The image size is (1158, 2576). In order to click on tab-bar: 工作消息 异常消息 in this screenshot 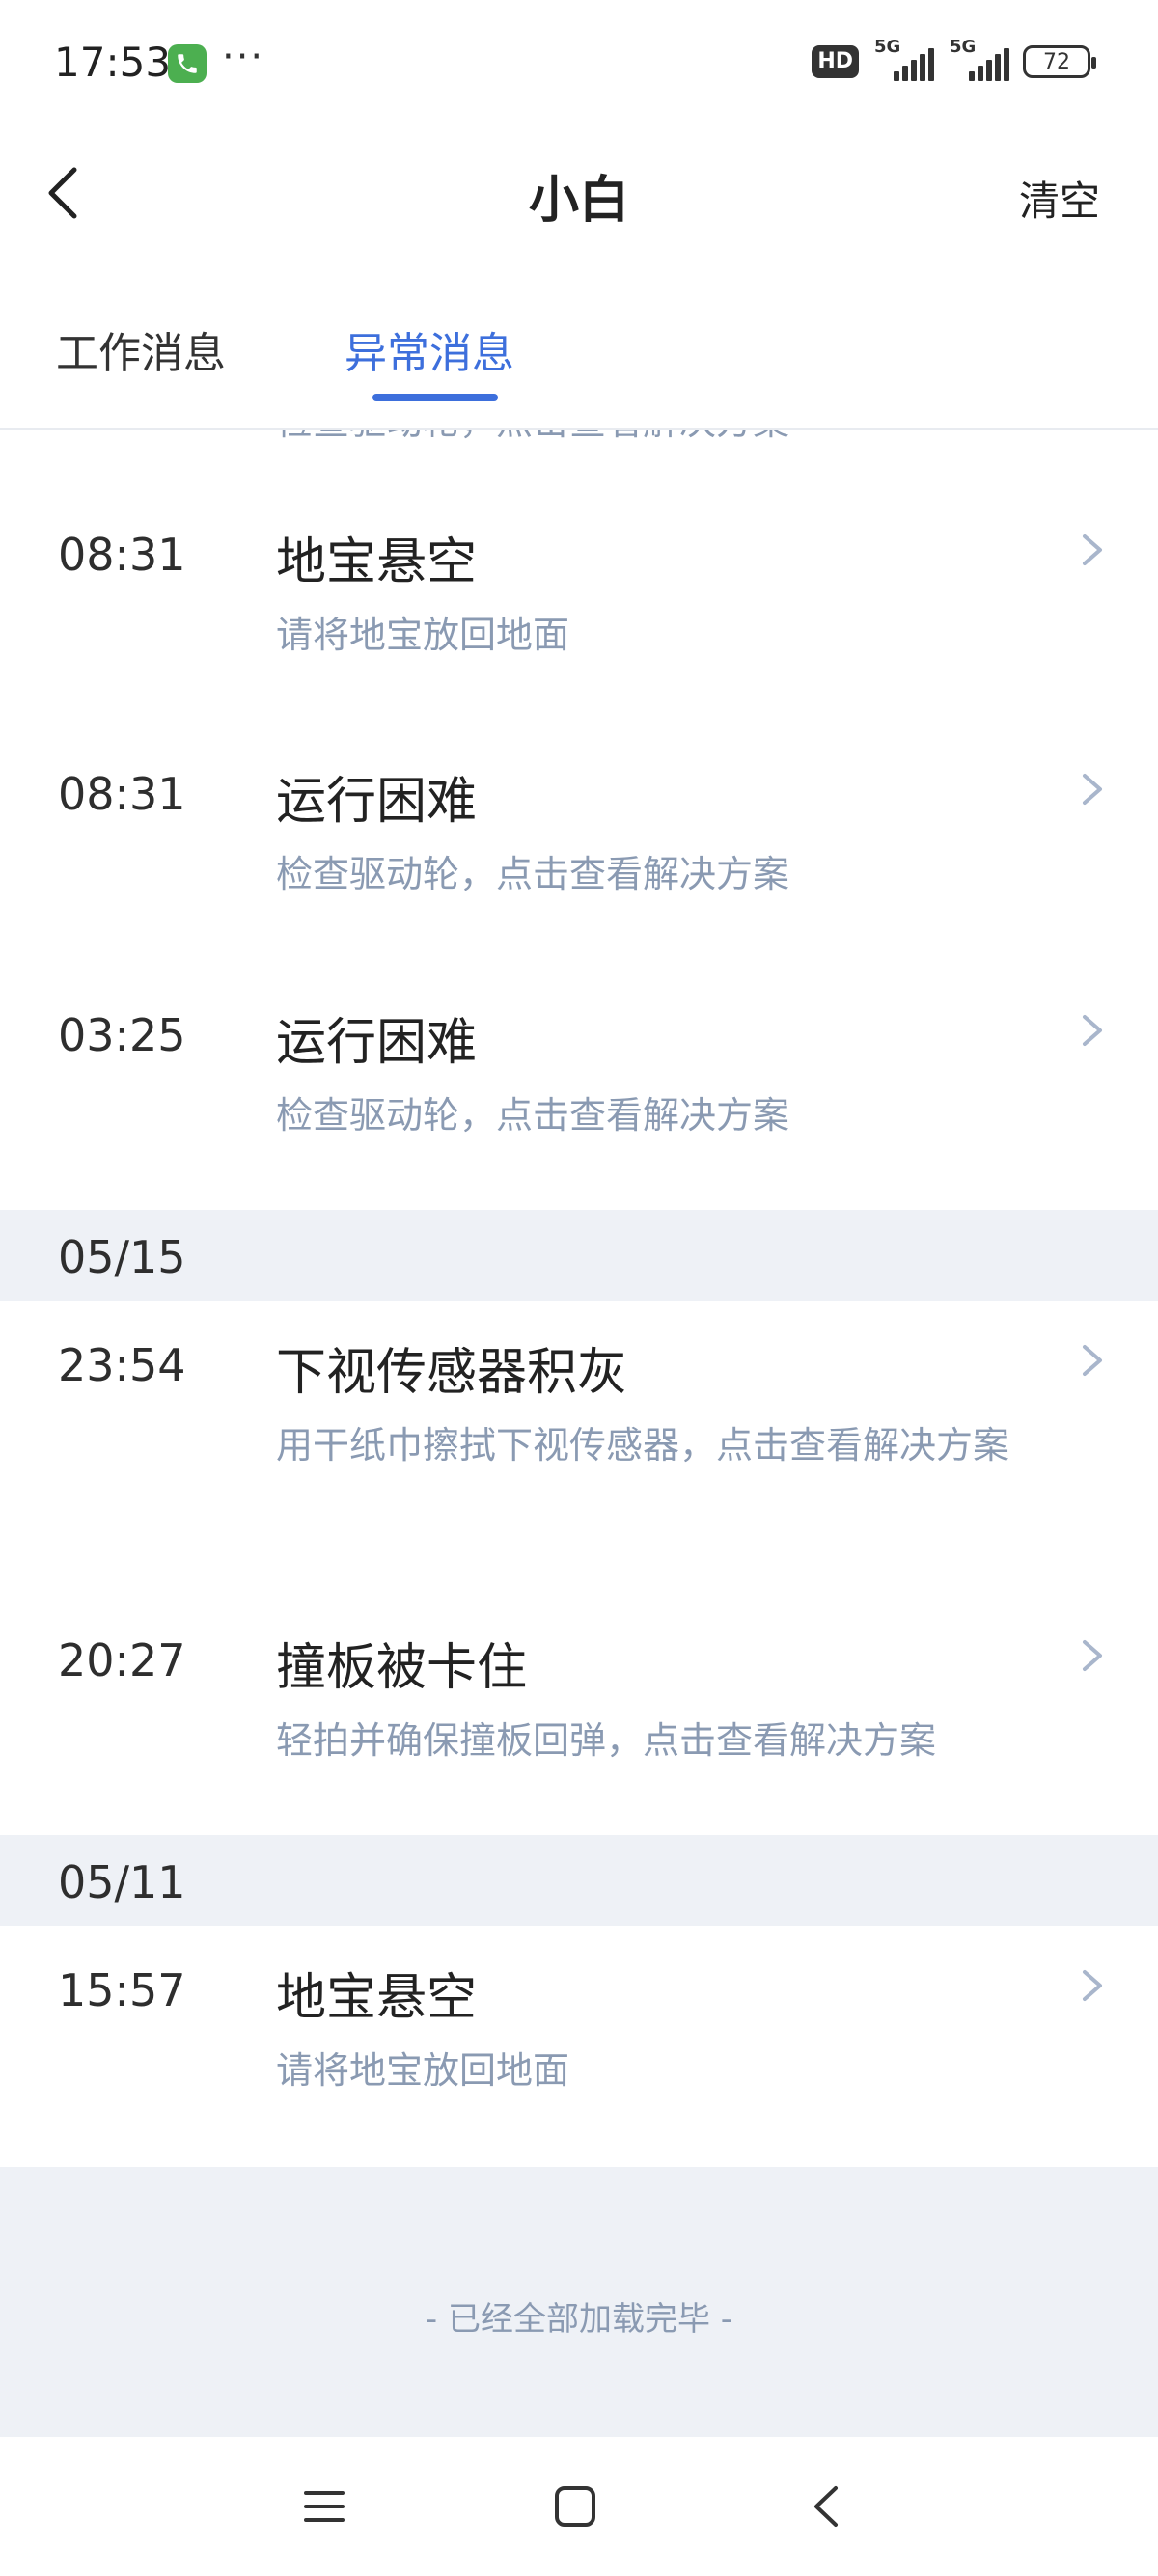, I will do `click(579, 369)`.